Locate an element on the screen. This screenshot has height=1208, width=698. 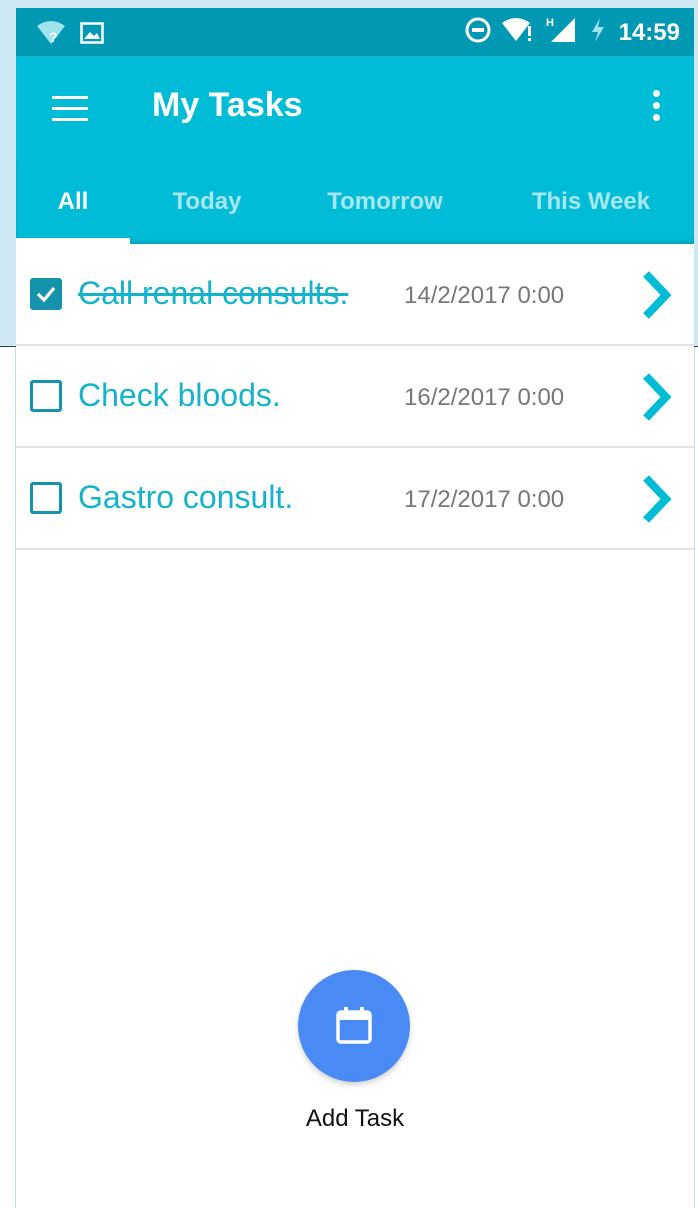
task-row: Call renal consults. 14/2/2017 0:00 is located at coordinates (355, 295).